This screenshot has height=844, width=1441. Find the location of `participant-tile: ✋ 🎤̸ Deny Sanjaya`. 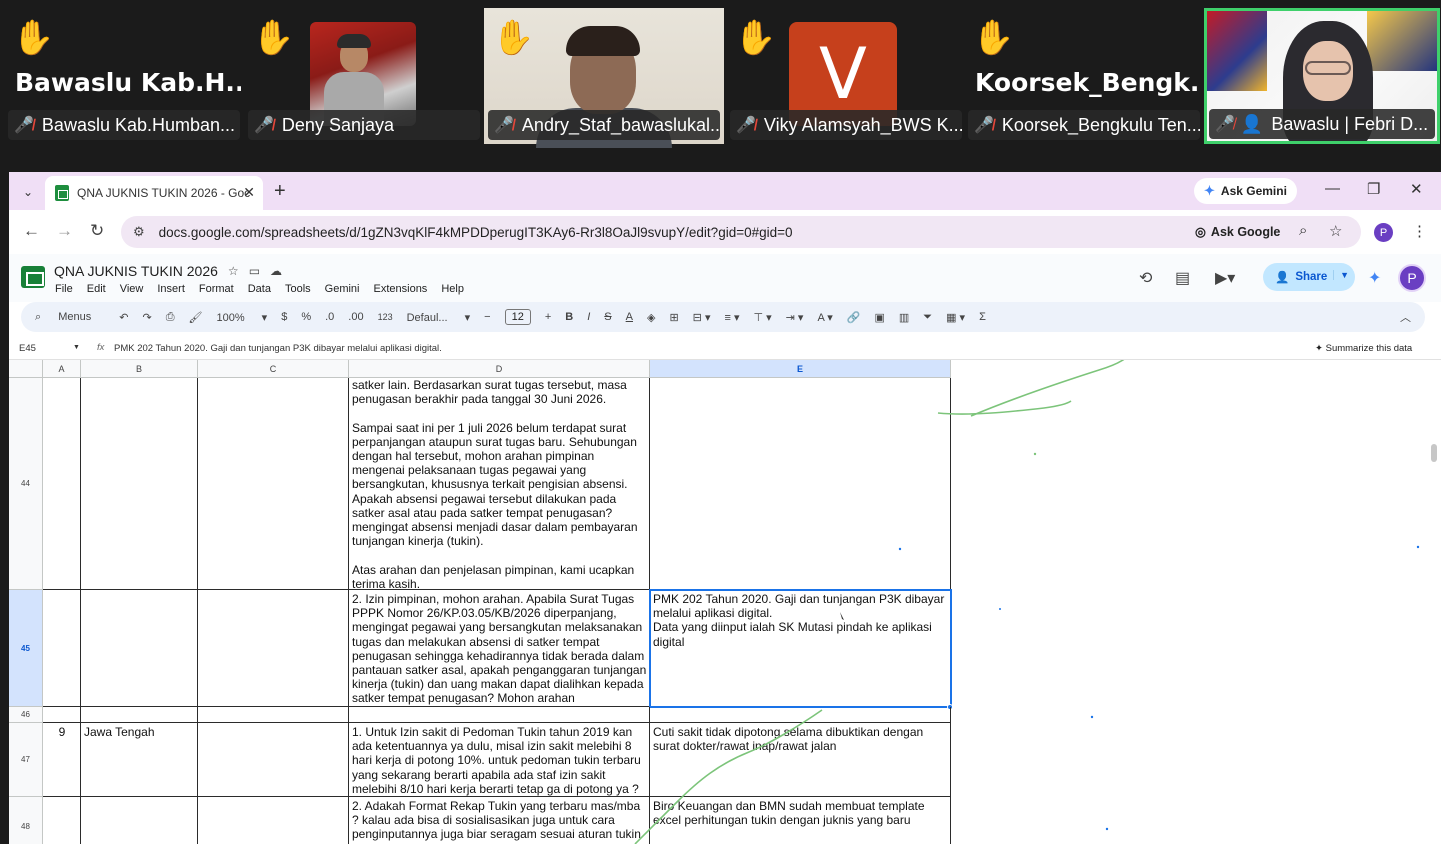

participant-tile: ✋ 🎤̸ Deny Sanjaya is located at coordinates (364, 76).